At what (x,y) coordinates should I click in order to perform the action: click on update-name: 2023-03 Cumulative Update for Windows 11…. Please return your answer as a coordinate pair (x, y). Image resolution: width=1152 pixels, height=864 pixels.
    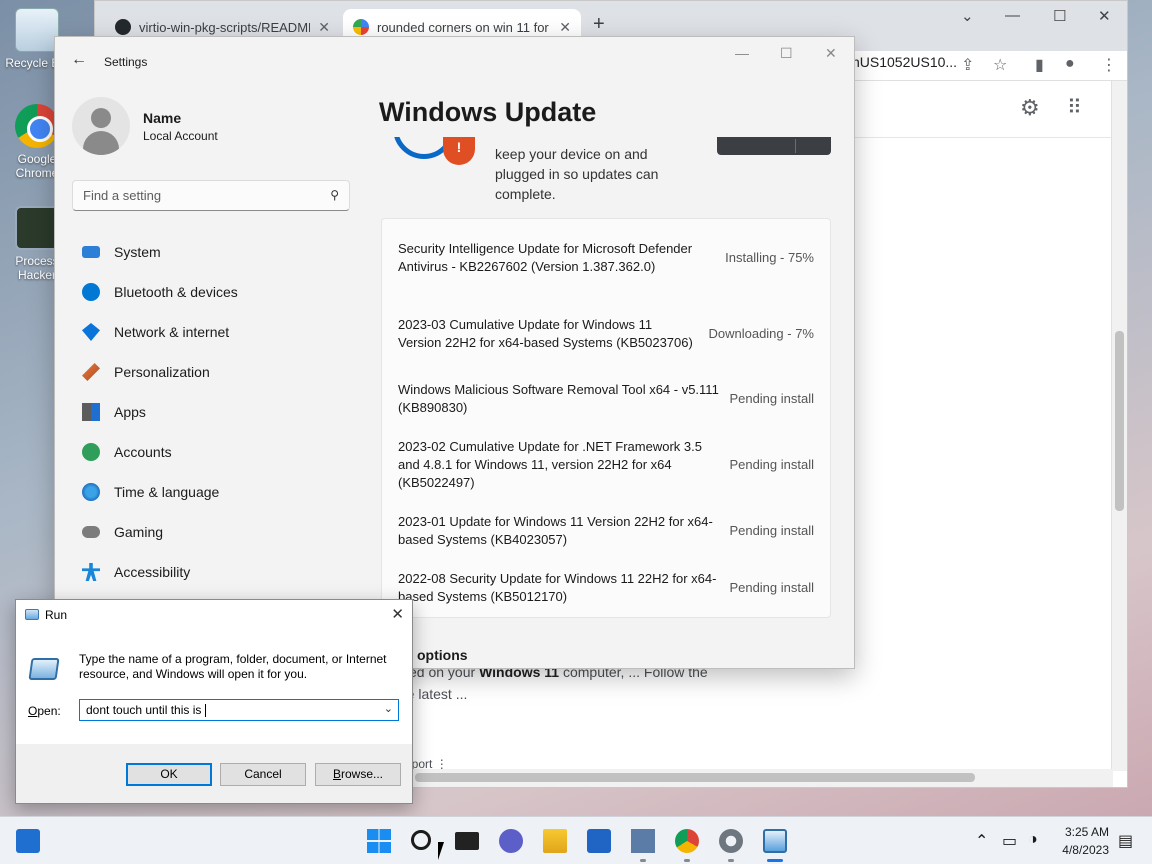
    Looking at the image, I should click on (545, 333).